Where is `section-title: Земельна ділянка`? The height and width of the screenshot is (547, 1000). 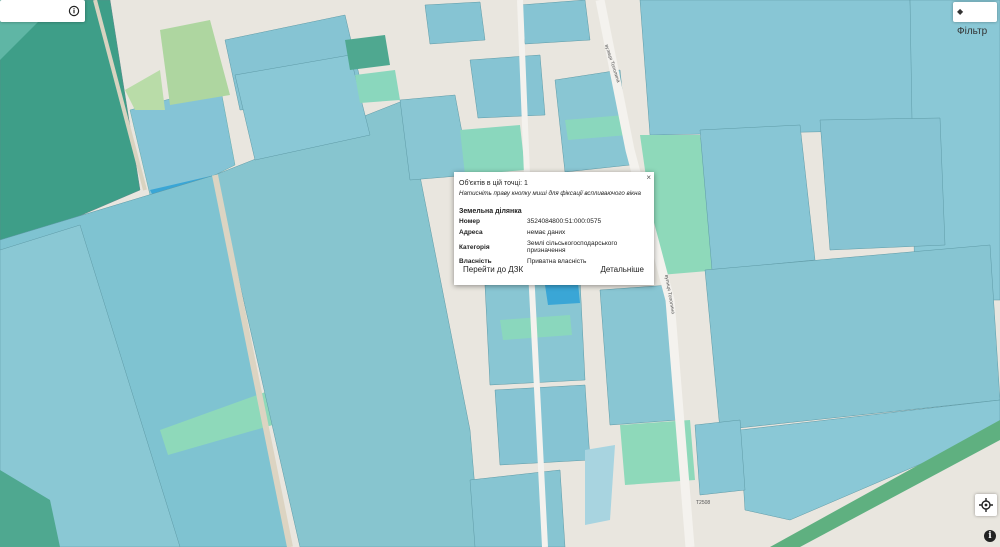
section-title: Земельна ділянка is located at coordinates (490, 211).